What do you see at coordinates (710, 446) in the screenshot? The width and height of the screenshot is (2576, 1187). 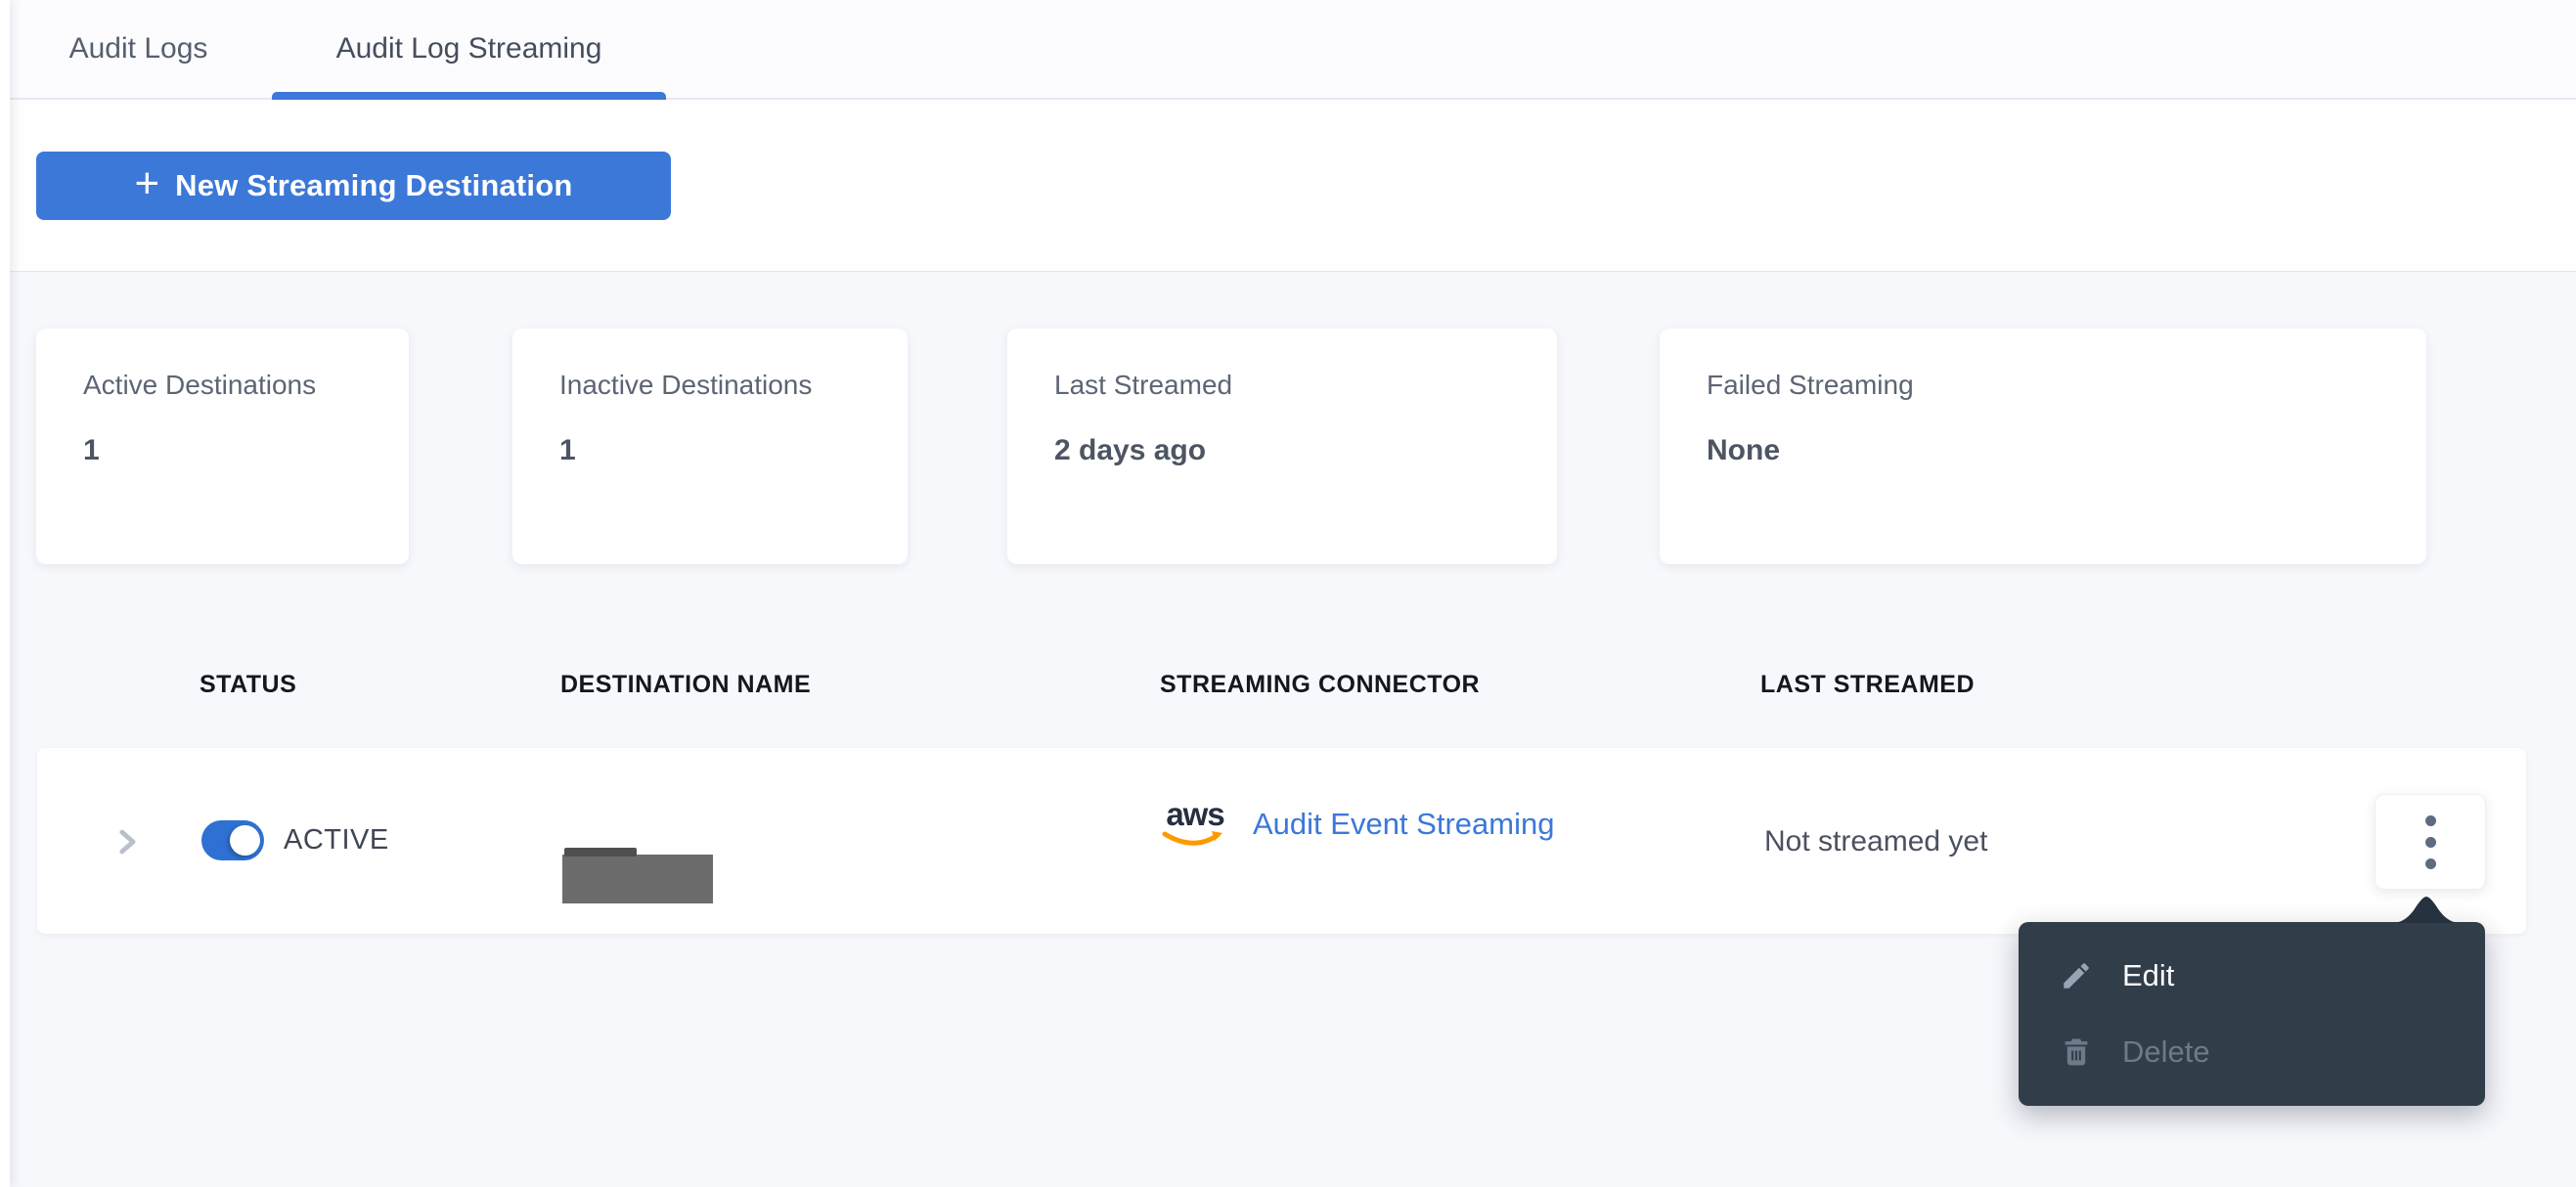 I see `stat-card-inactive-destinations: Inactive Destinations 1` at bounding box center [710, 446].